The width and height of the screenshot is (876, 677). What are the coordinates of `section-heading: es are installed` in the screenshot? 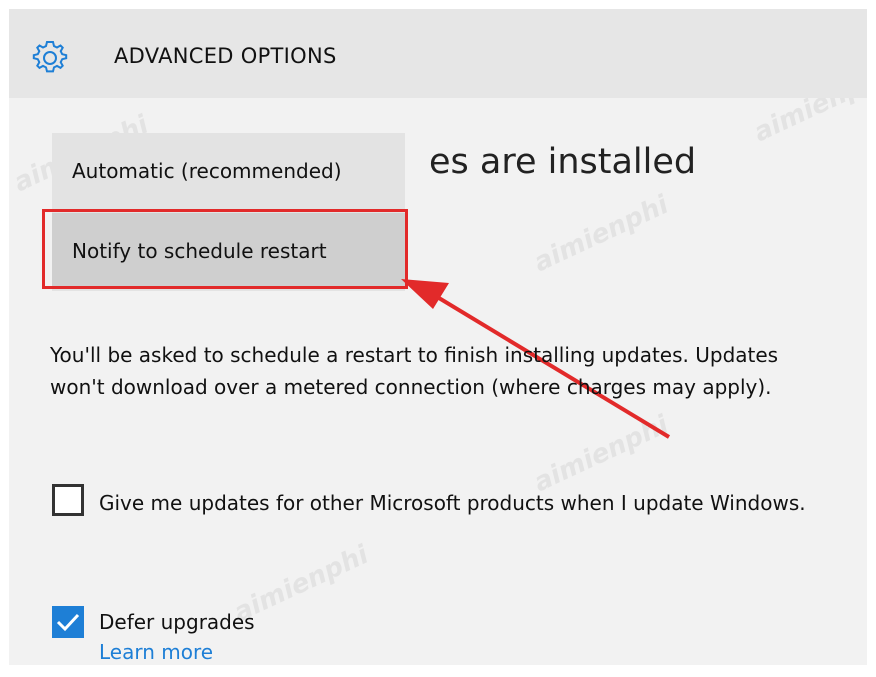 It's located at (563, 162).